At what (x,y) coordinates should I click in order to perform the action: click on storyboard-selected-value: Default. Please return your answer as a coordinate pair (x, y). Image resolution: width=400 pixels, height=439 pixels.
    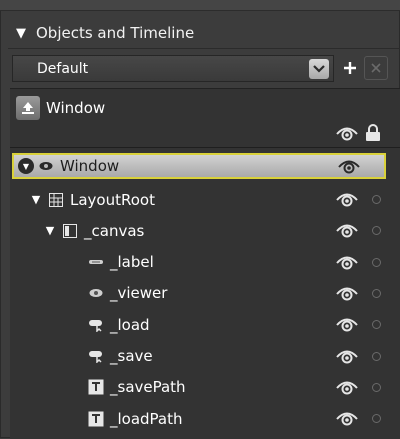
    Looking at the image, I should click on (63, 68).